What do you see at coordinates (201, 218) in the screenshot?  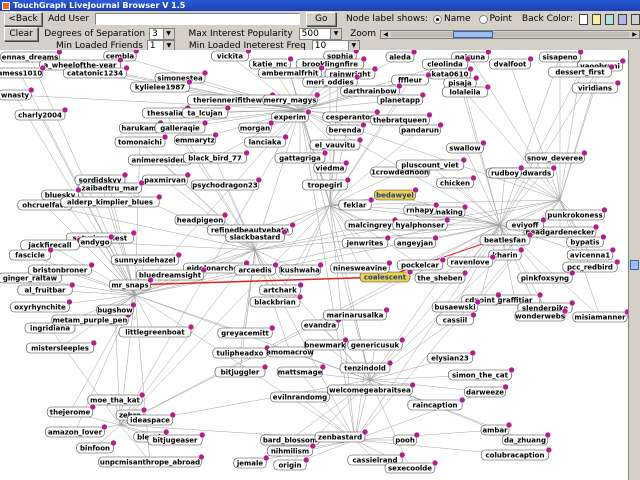 I see `graph-node: headpigeon` at bounding box center [201, 218].